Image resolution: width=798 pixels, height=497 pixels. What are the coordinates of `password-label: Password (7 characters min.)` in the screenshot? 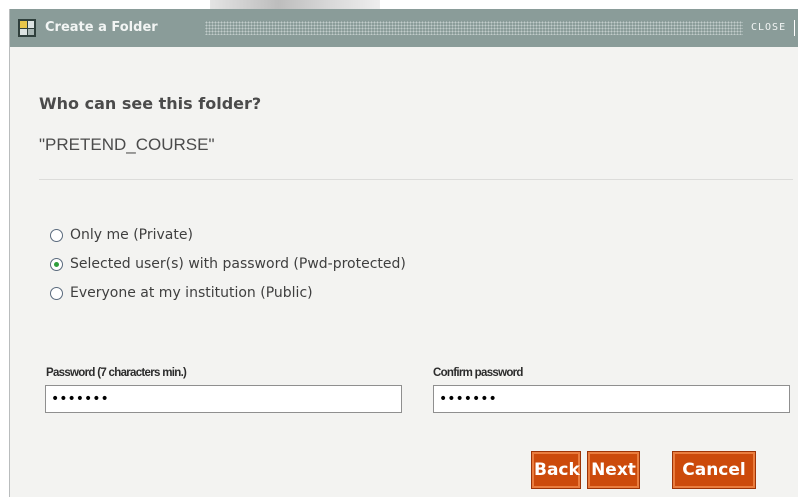 It's located at (116, 373).